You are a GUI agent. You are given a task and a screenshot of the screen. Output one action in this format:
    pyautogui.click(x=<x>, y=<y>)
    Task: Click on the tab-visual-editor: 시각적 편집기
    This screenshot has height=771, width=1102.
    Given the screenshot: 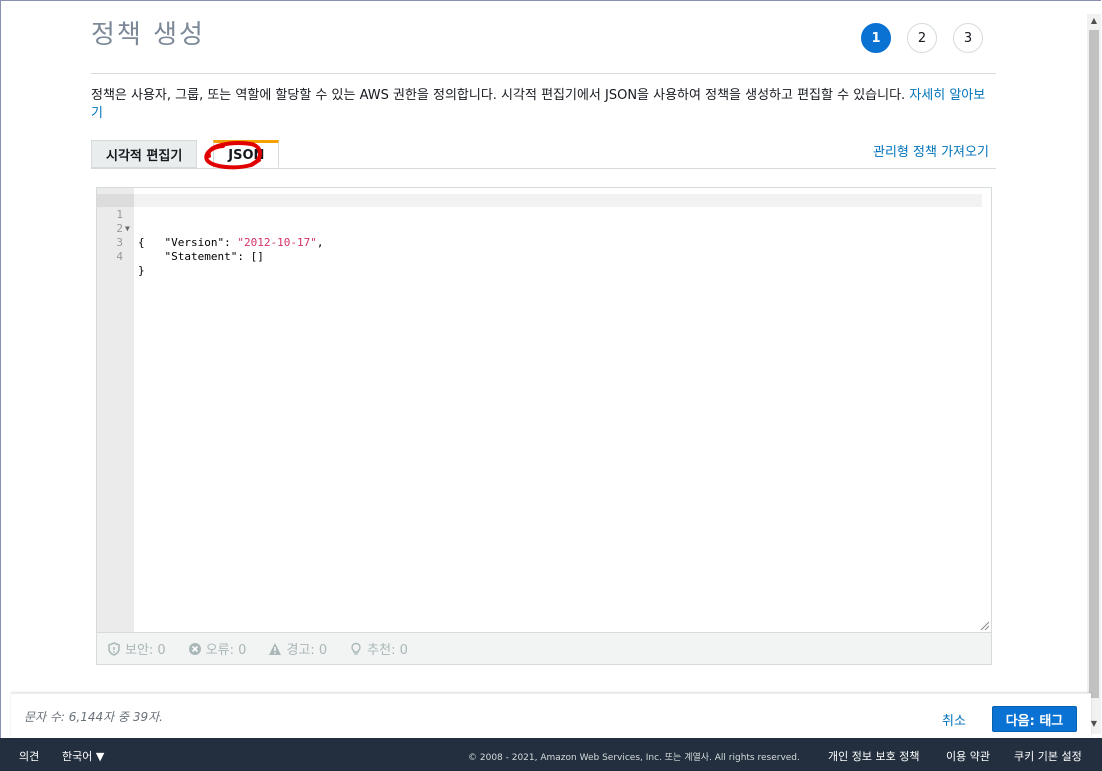 What is the action you would take?
    pyautogui.click(x=144, y=154)
    